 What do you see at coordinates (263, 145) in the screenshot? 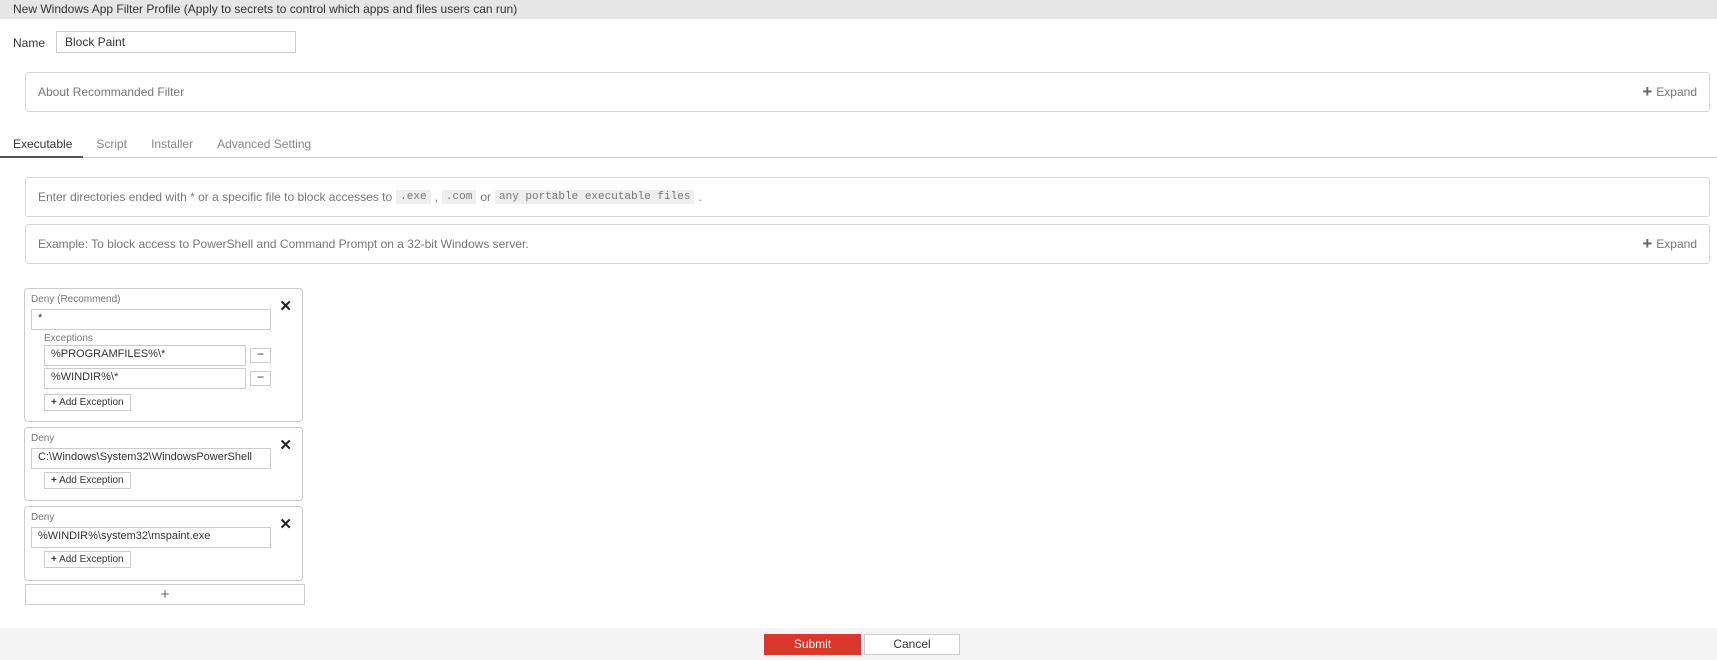
I see `tab-advanced-setting: Advanced Setting` at bounding box center [263, 145].